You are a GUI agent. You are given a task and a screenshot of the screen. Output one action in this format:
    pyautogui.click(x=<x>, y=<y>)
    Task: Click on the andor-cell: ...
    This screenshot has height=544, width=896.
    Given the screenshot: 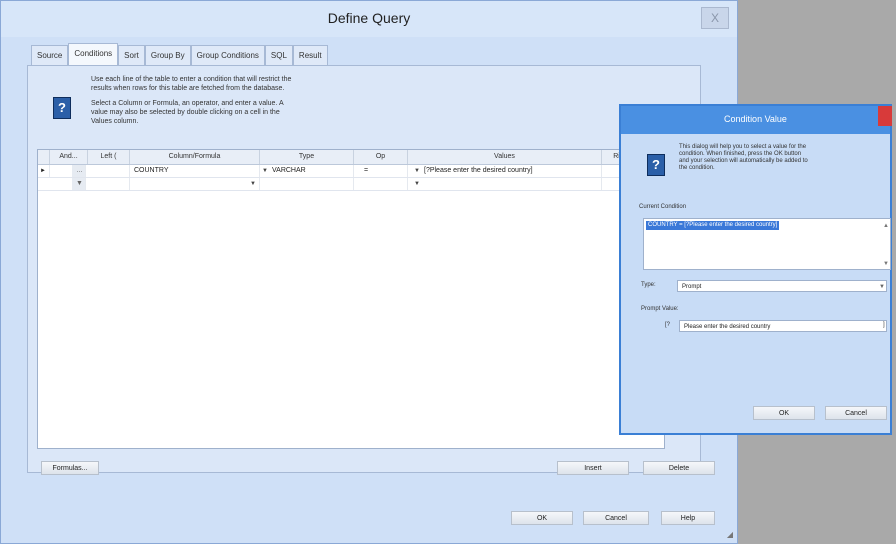 What is the action you would take?
    pyautogui.click(x=79, y=171)
    